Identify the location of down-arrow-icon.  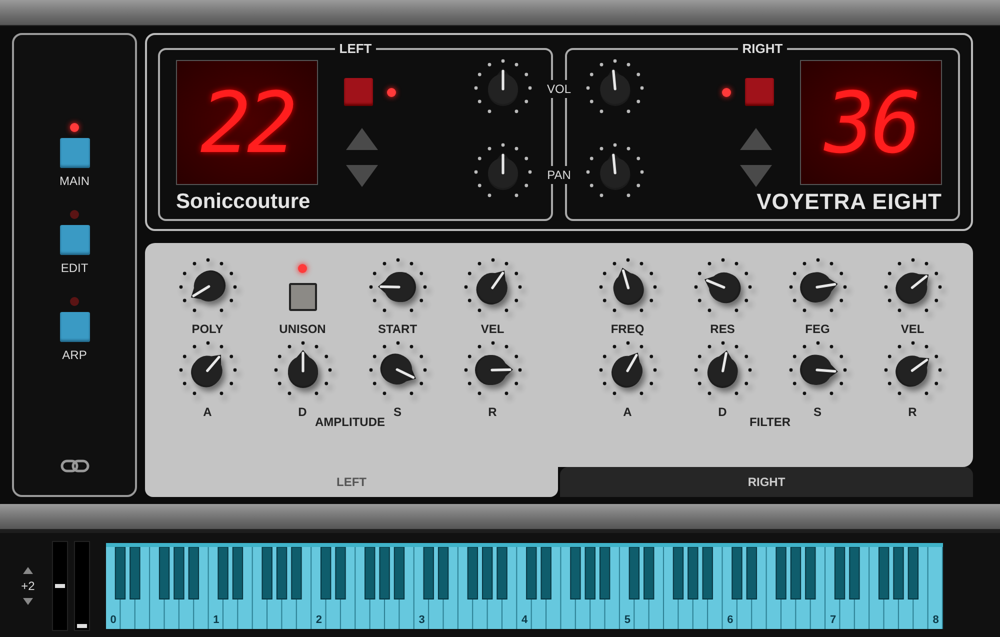
(28, 601).